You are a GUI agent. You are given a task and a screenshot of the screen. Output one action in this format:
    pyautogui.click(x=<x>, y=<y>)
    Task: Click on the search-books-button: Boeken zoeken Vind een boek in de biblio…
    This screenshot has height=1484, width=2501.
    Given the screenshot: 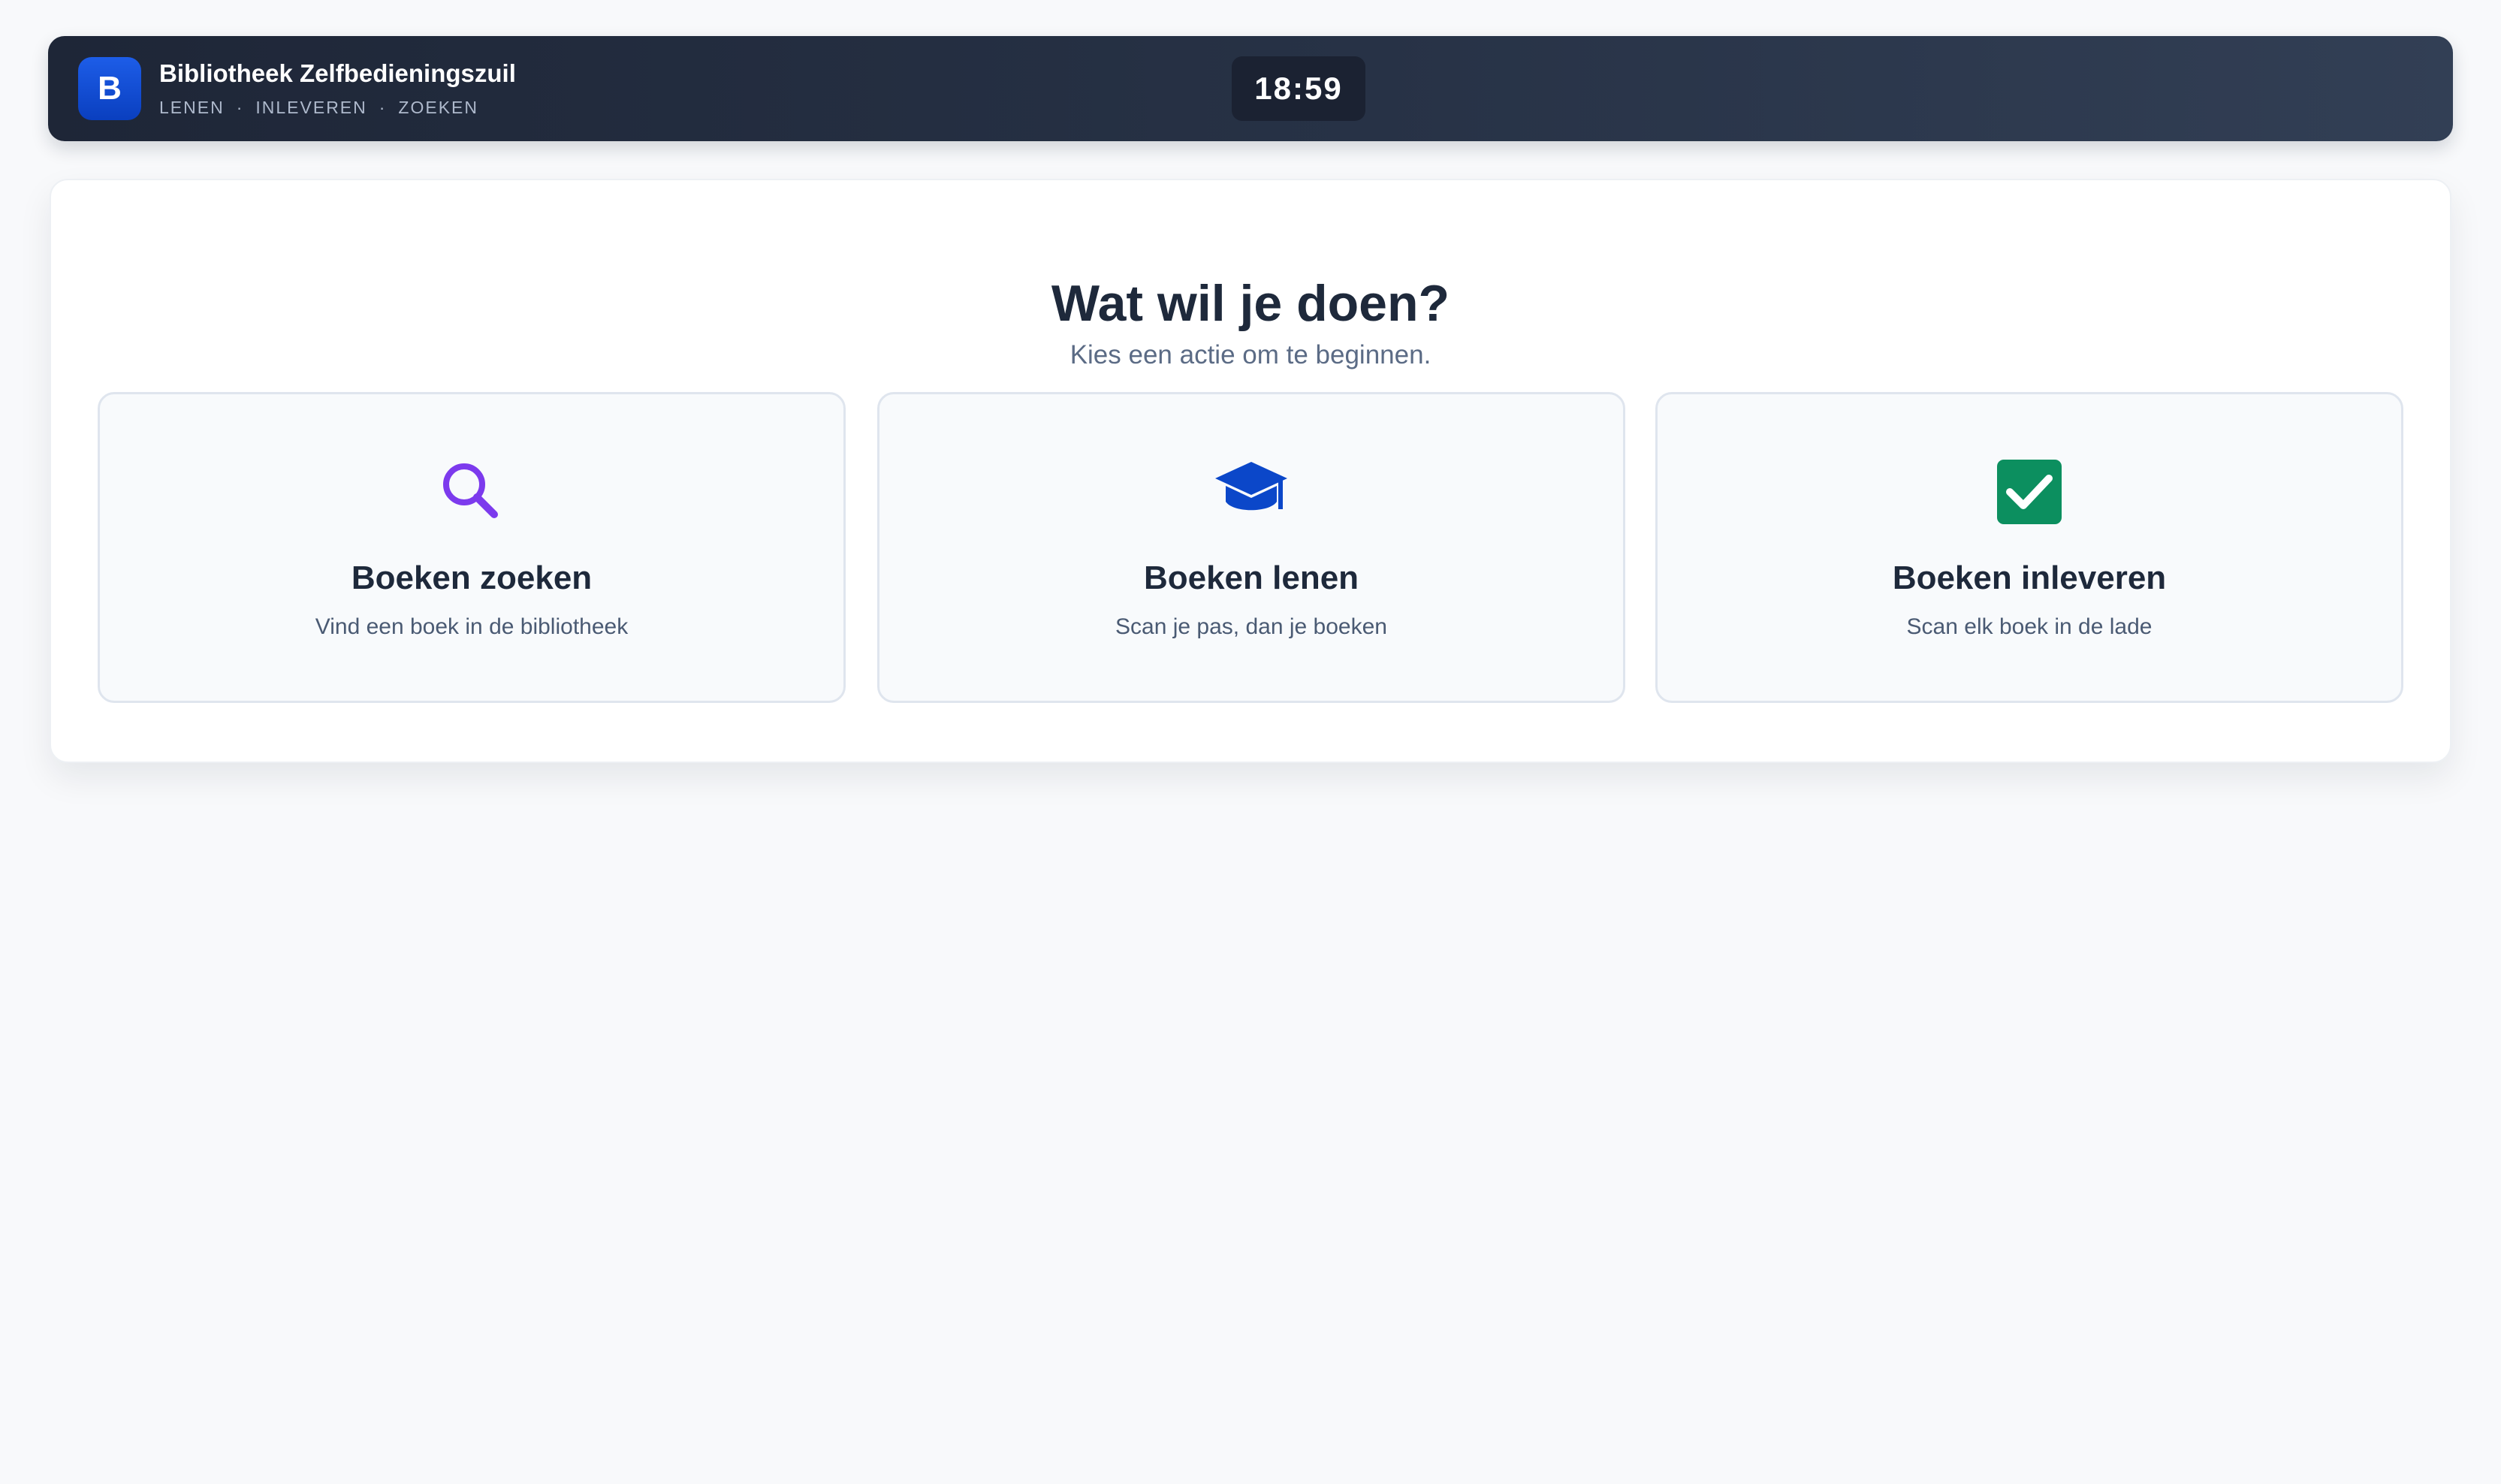 What is the action you would take?
    pyautogui.click(x=472, y=547)
    